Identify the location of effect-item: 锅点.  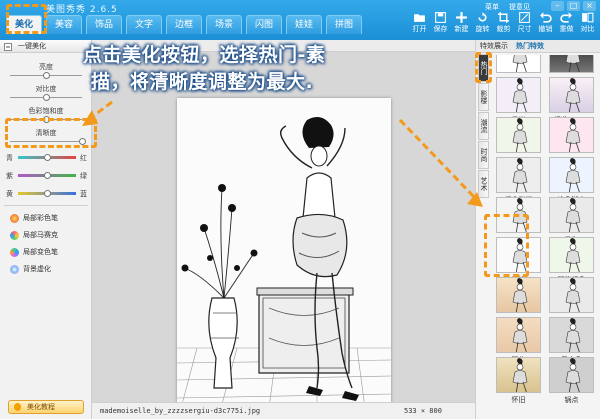
(571, 380).